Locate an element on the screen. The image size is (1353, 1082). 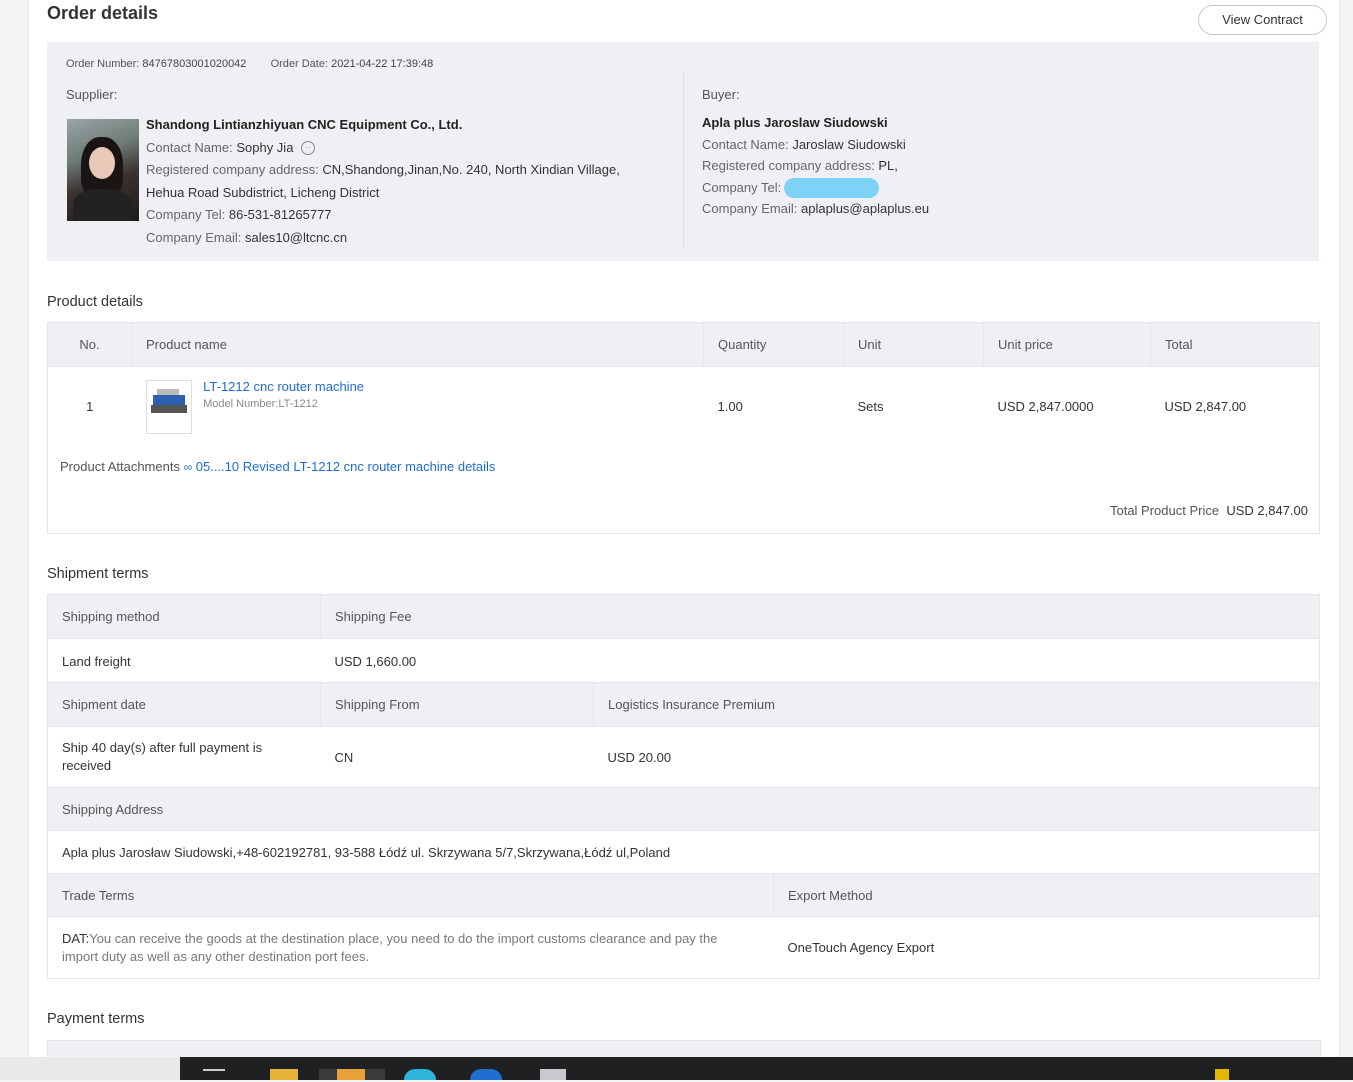
row-total: USD 2,847.00 is located at coordinates (1235, 406).